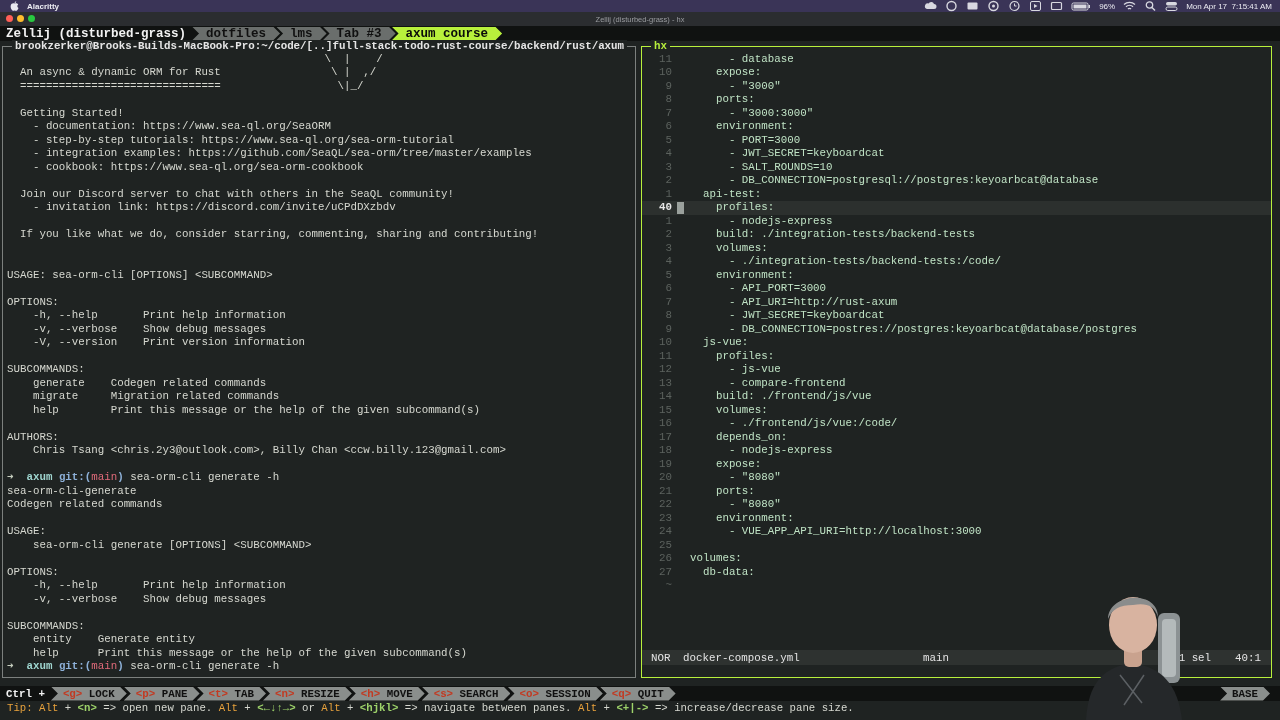 This screenshot has height=720, width=1280. Describe the element at coordinates (386, 693) in the screenshot. I see `shortcut-hint: <h> MOVE` at that location.